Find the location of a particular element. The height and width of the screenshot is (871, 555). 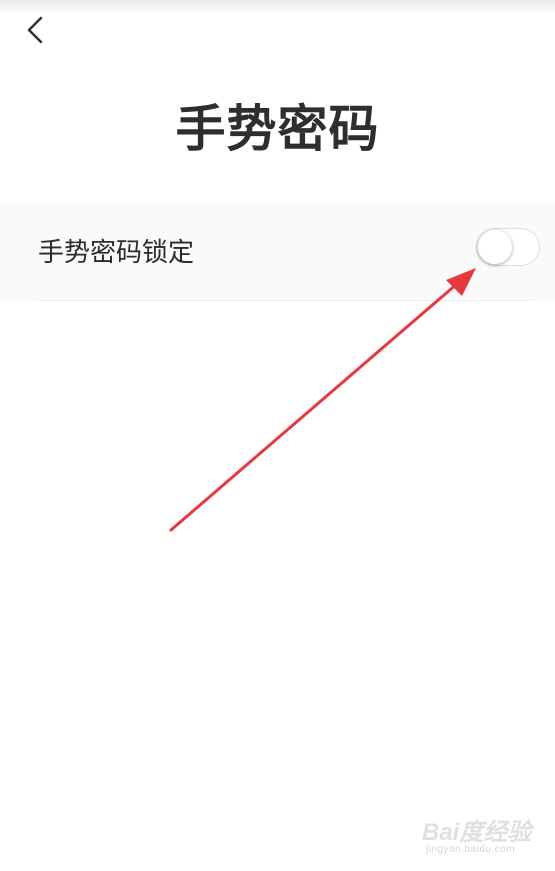

watermark-brand: Bai度经验 is located at coordinates (477, 832).